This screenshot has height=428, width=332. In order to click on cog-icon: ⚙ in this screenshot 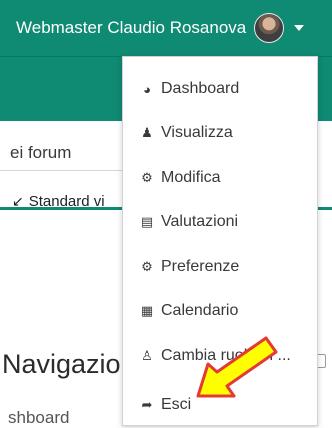, I will do `click(147, 177)`.